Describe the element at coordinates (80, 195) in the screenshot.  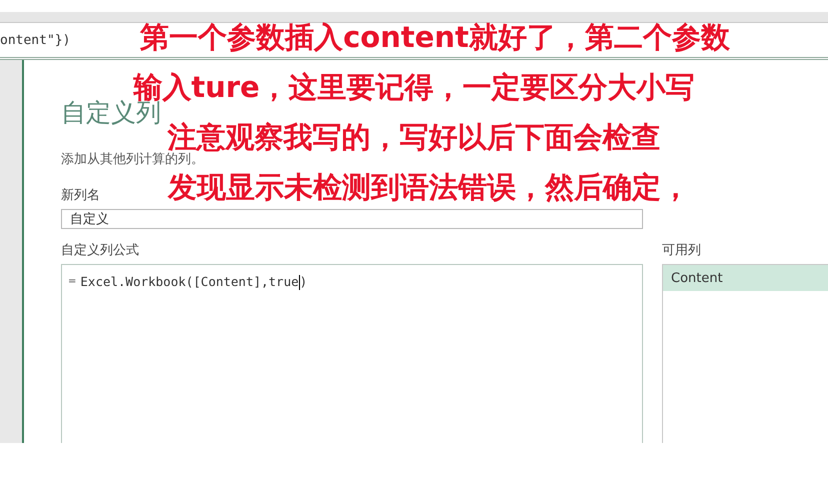
I see `field-label: 新列名` at that location.